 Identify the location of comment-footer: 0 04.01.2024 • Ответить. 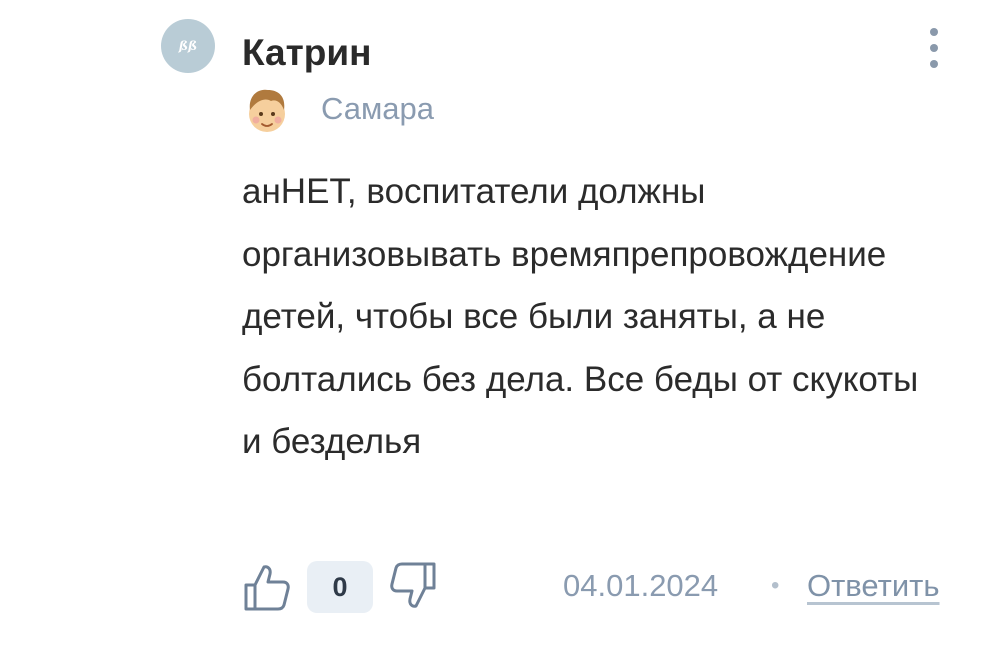
(607, 586).